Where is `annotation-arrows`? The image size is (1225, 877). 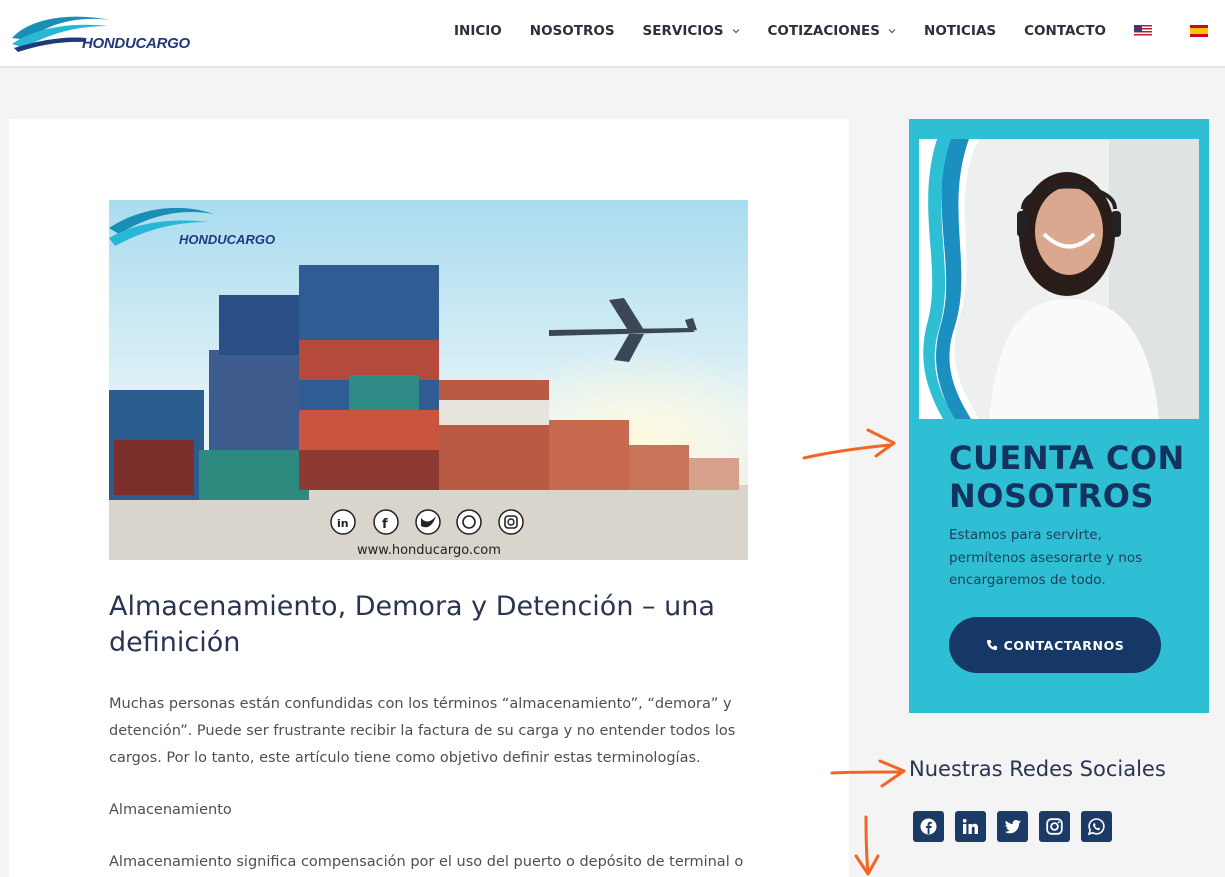 annotation-arrows is located at coordinates (854, 652).